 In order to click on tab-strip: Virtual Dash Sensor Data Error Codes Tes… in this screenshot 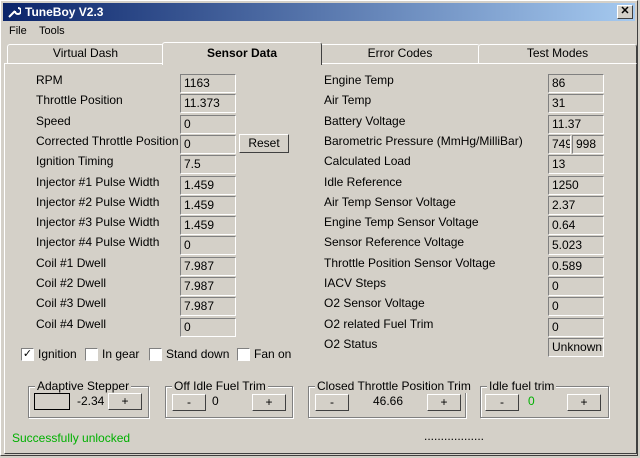, I will do `click(320, 53)`.